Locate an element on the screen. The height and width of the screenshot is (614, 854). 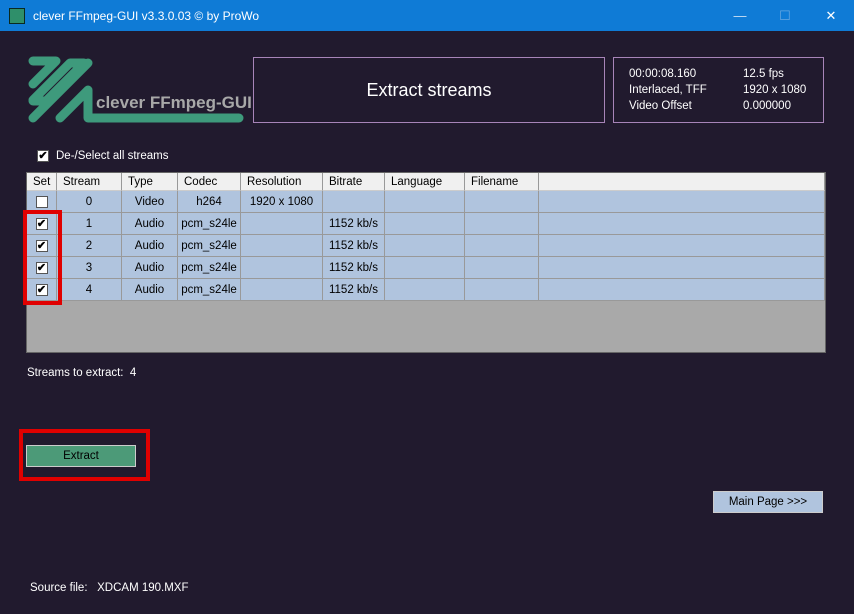
column-header-language: Language is located at coordinates (425, 182).